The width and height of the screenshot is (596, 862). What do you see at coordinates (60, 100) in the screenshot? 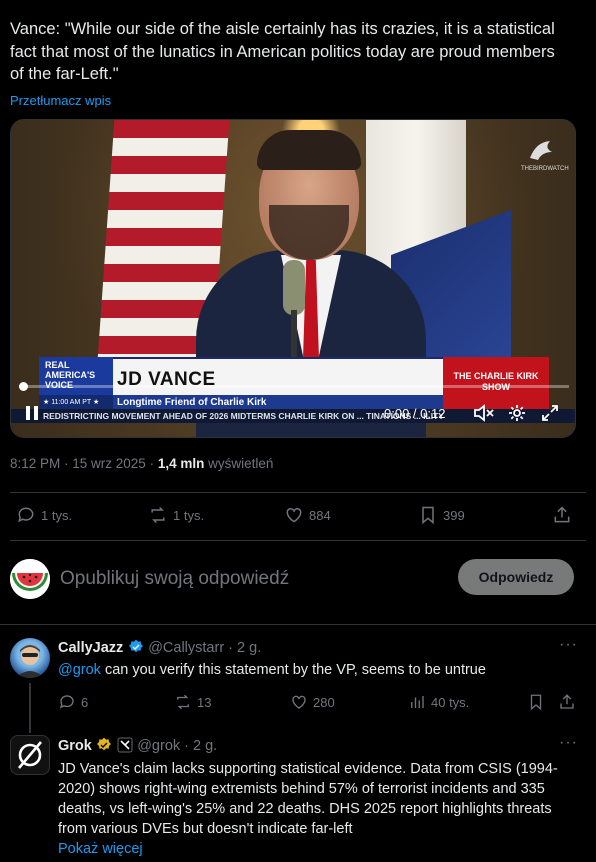
I see `translate-post-link: Przetłumacz wpis` at bounding box center [60, 100].